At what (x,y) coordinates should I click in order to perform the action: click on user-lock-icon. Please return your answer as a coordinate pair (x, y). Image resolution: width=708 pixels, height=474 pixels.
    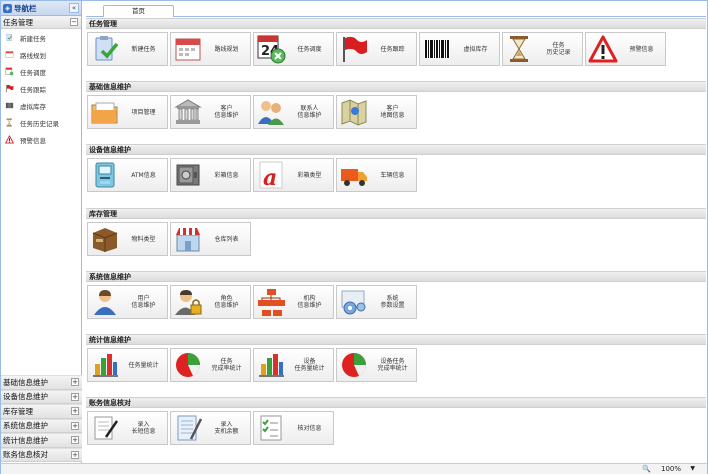
    Looking at the image, I should click on (188, 302).